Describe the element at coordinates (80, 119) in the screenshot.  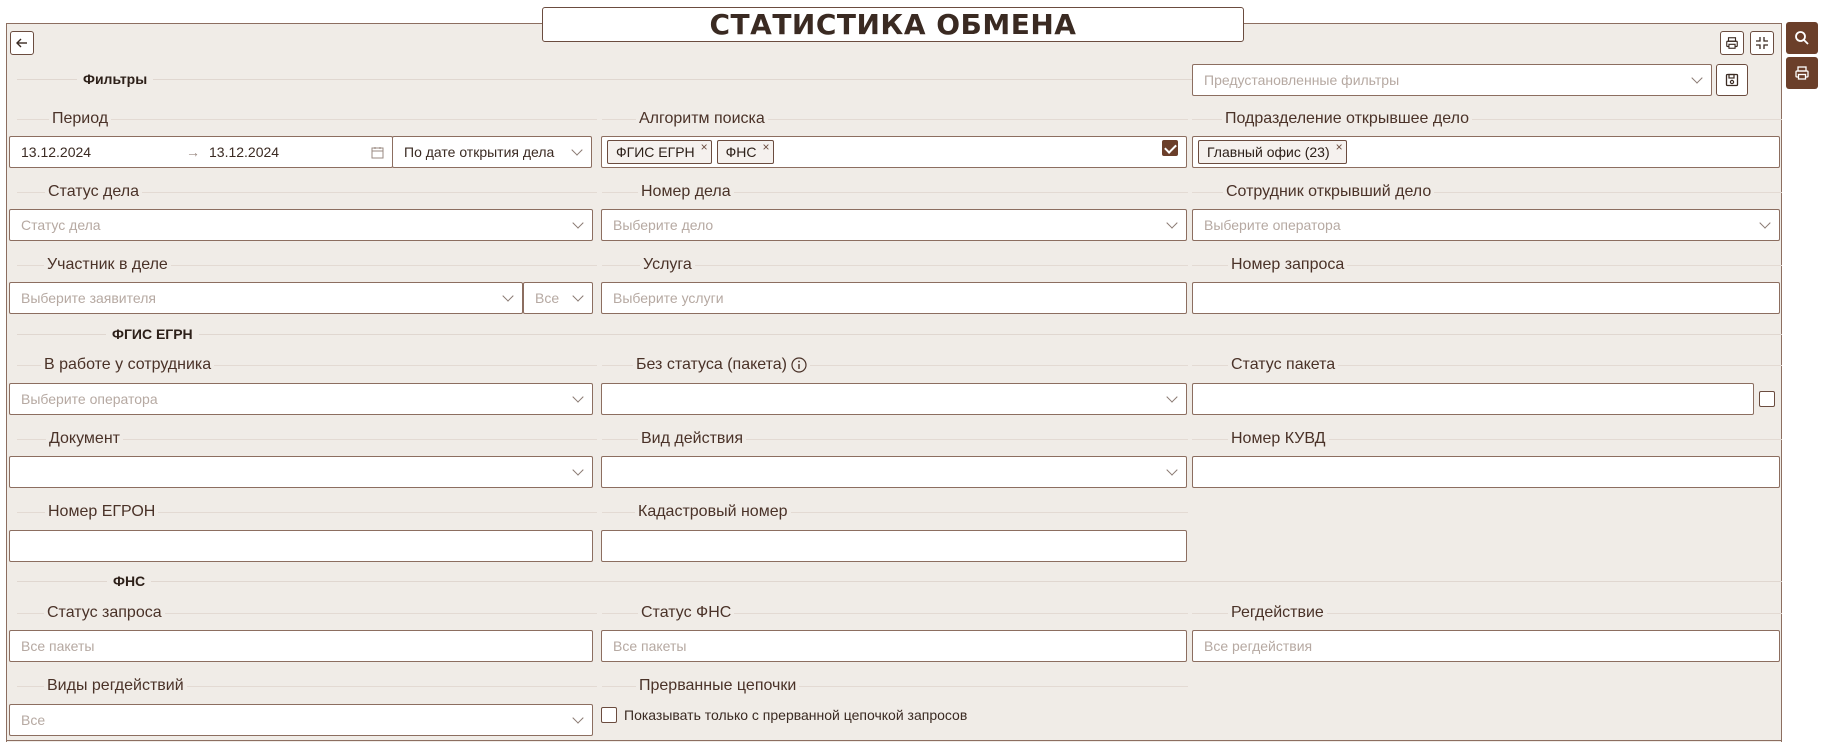
I see `period-label: Период` at that location.